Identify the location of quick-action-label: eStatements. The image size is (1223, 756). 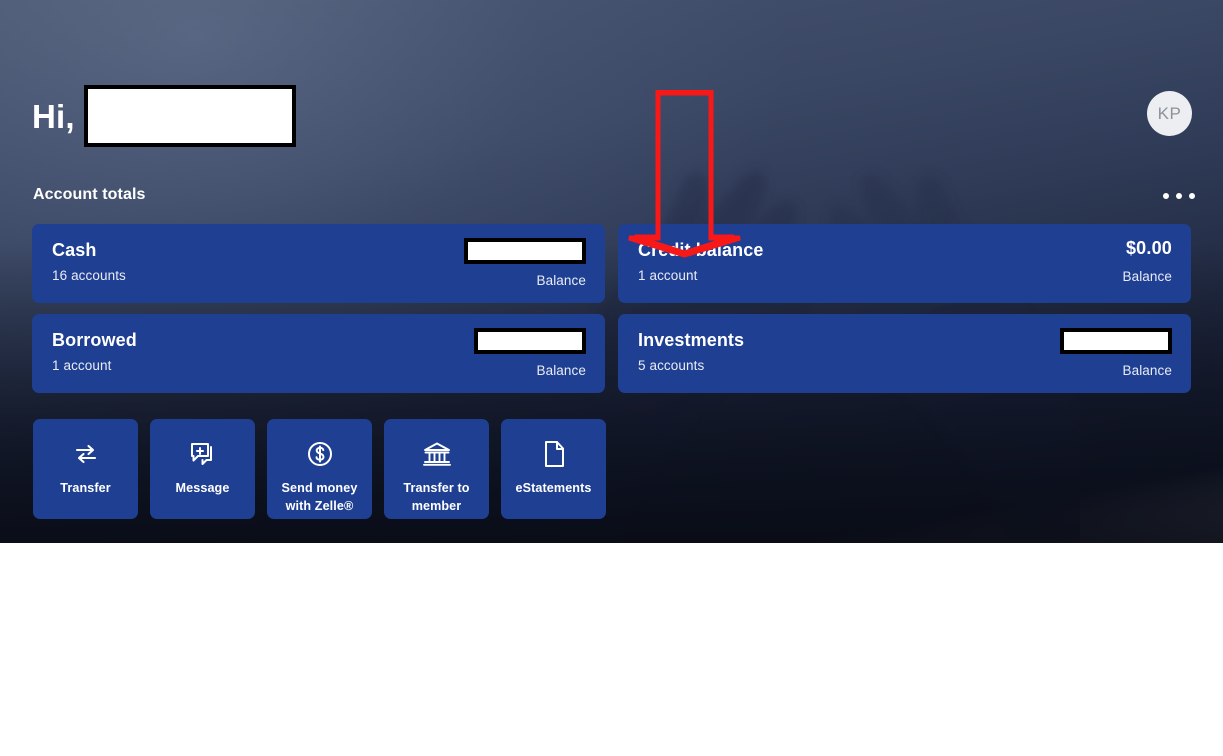
(553, 488).